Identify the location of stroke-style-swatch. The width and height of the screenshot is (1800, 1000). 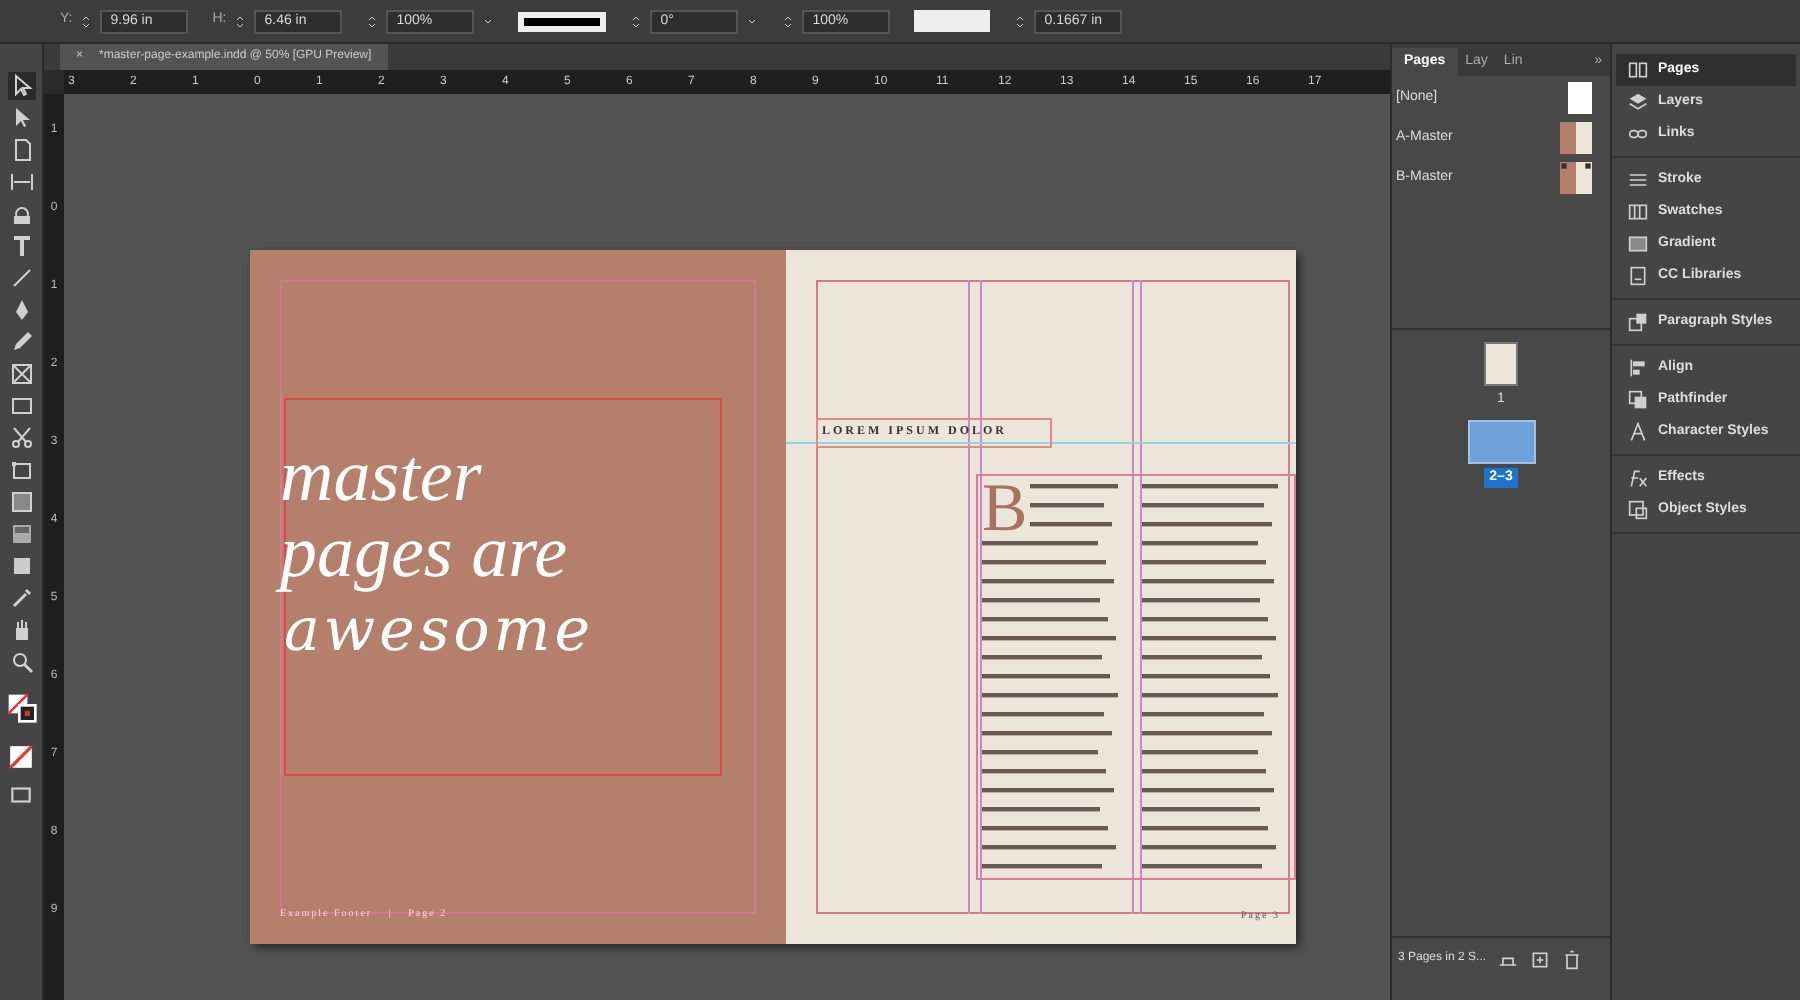
(562, 21).